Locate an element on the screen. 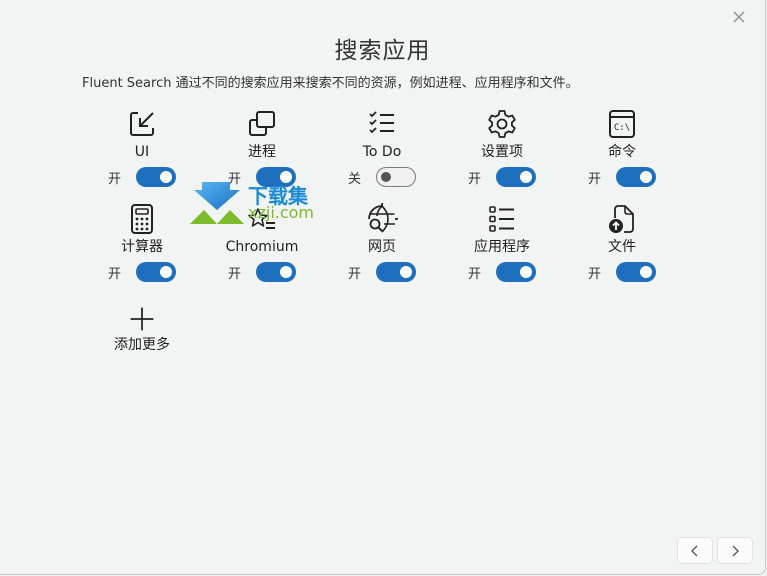 Image resolution: width=767 pixels, height=576 pixels. toggle-row-process: 开 is located at coordinates (262, 177).